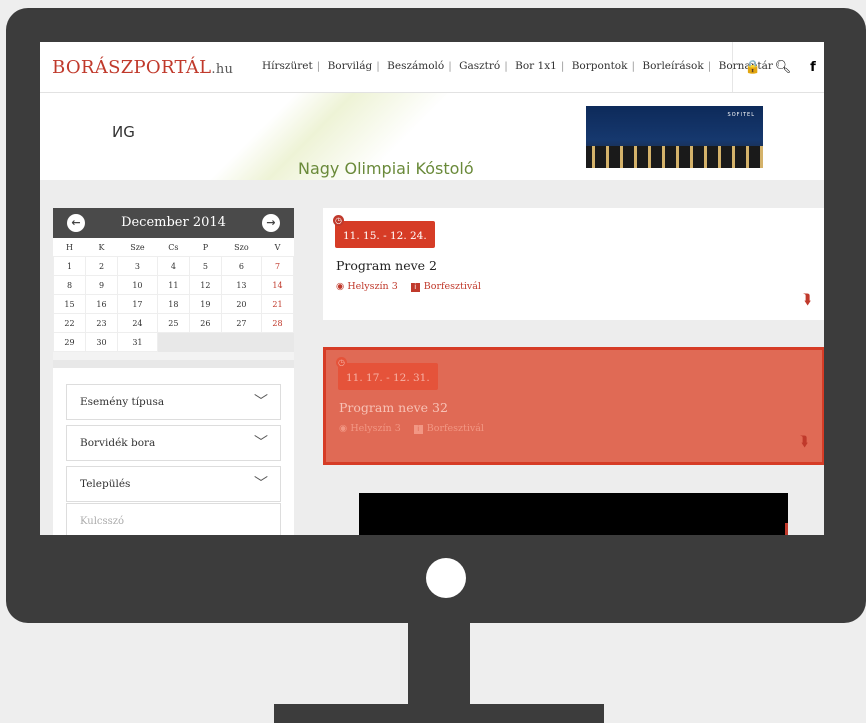 This screenshot has height=723, width=866. What do you see at coordinates (173, 323) in the screenshot?
I see `calendar-day: 25` at bounding box center [173, 323].